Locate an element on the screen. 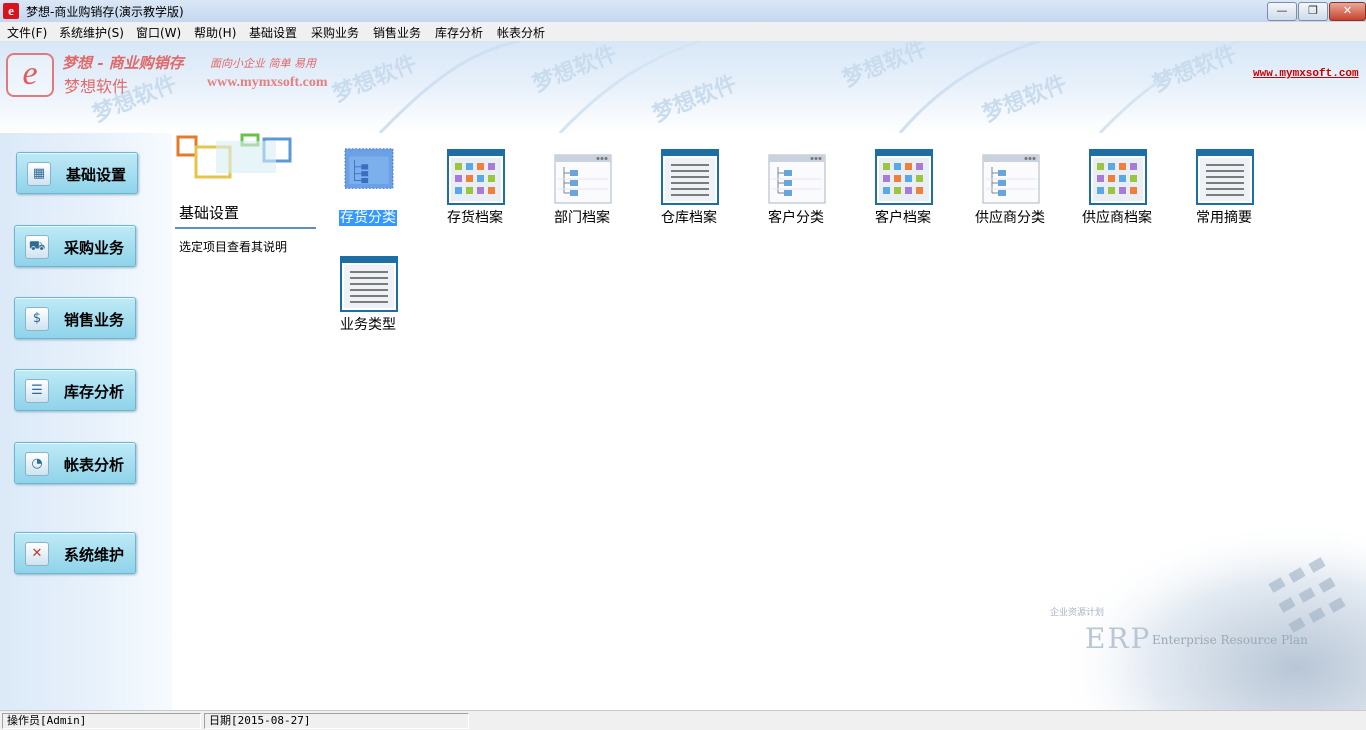 The image size is (1366, 730). title-bar: e 梦想-商业购销存(演示教学版) — ❐ ✕ is located at coordinates (683, 11).